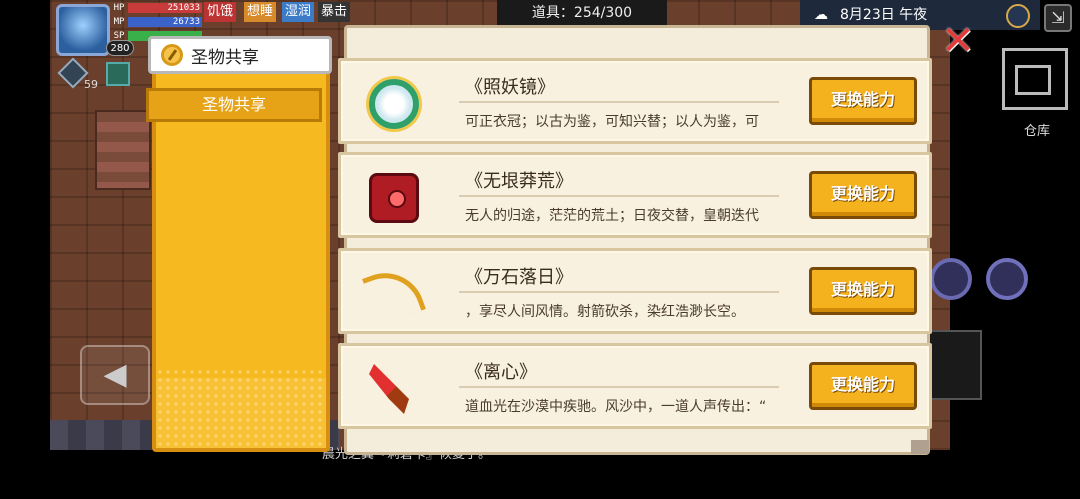  I want to click on globe-icon, so click(1018, 16).